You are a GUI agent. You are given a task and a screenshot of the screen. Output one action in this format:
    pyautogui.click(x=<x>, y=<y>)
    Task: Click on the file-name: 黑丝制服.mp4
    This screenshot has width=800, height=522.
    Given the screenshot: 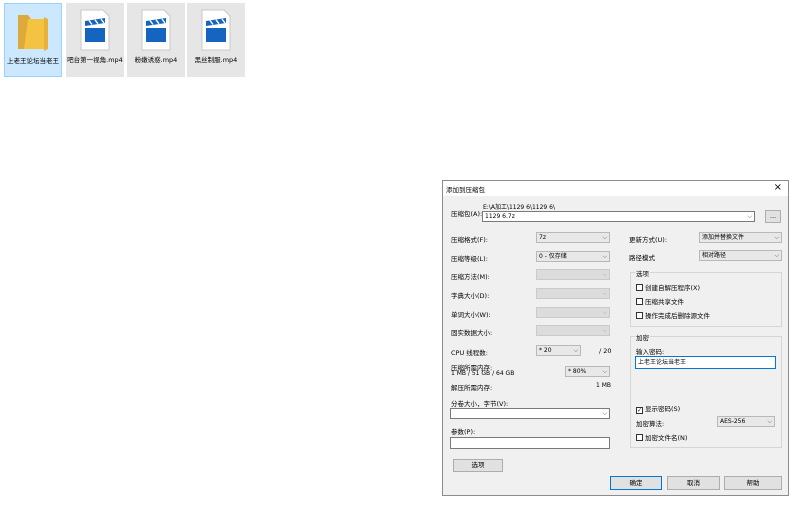 What is the action you would take?
    pyautogui.click(x=216, y=60)
    